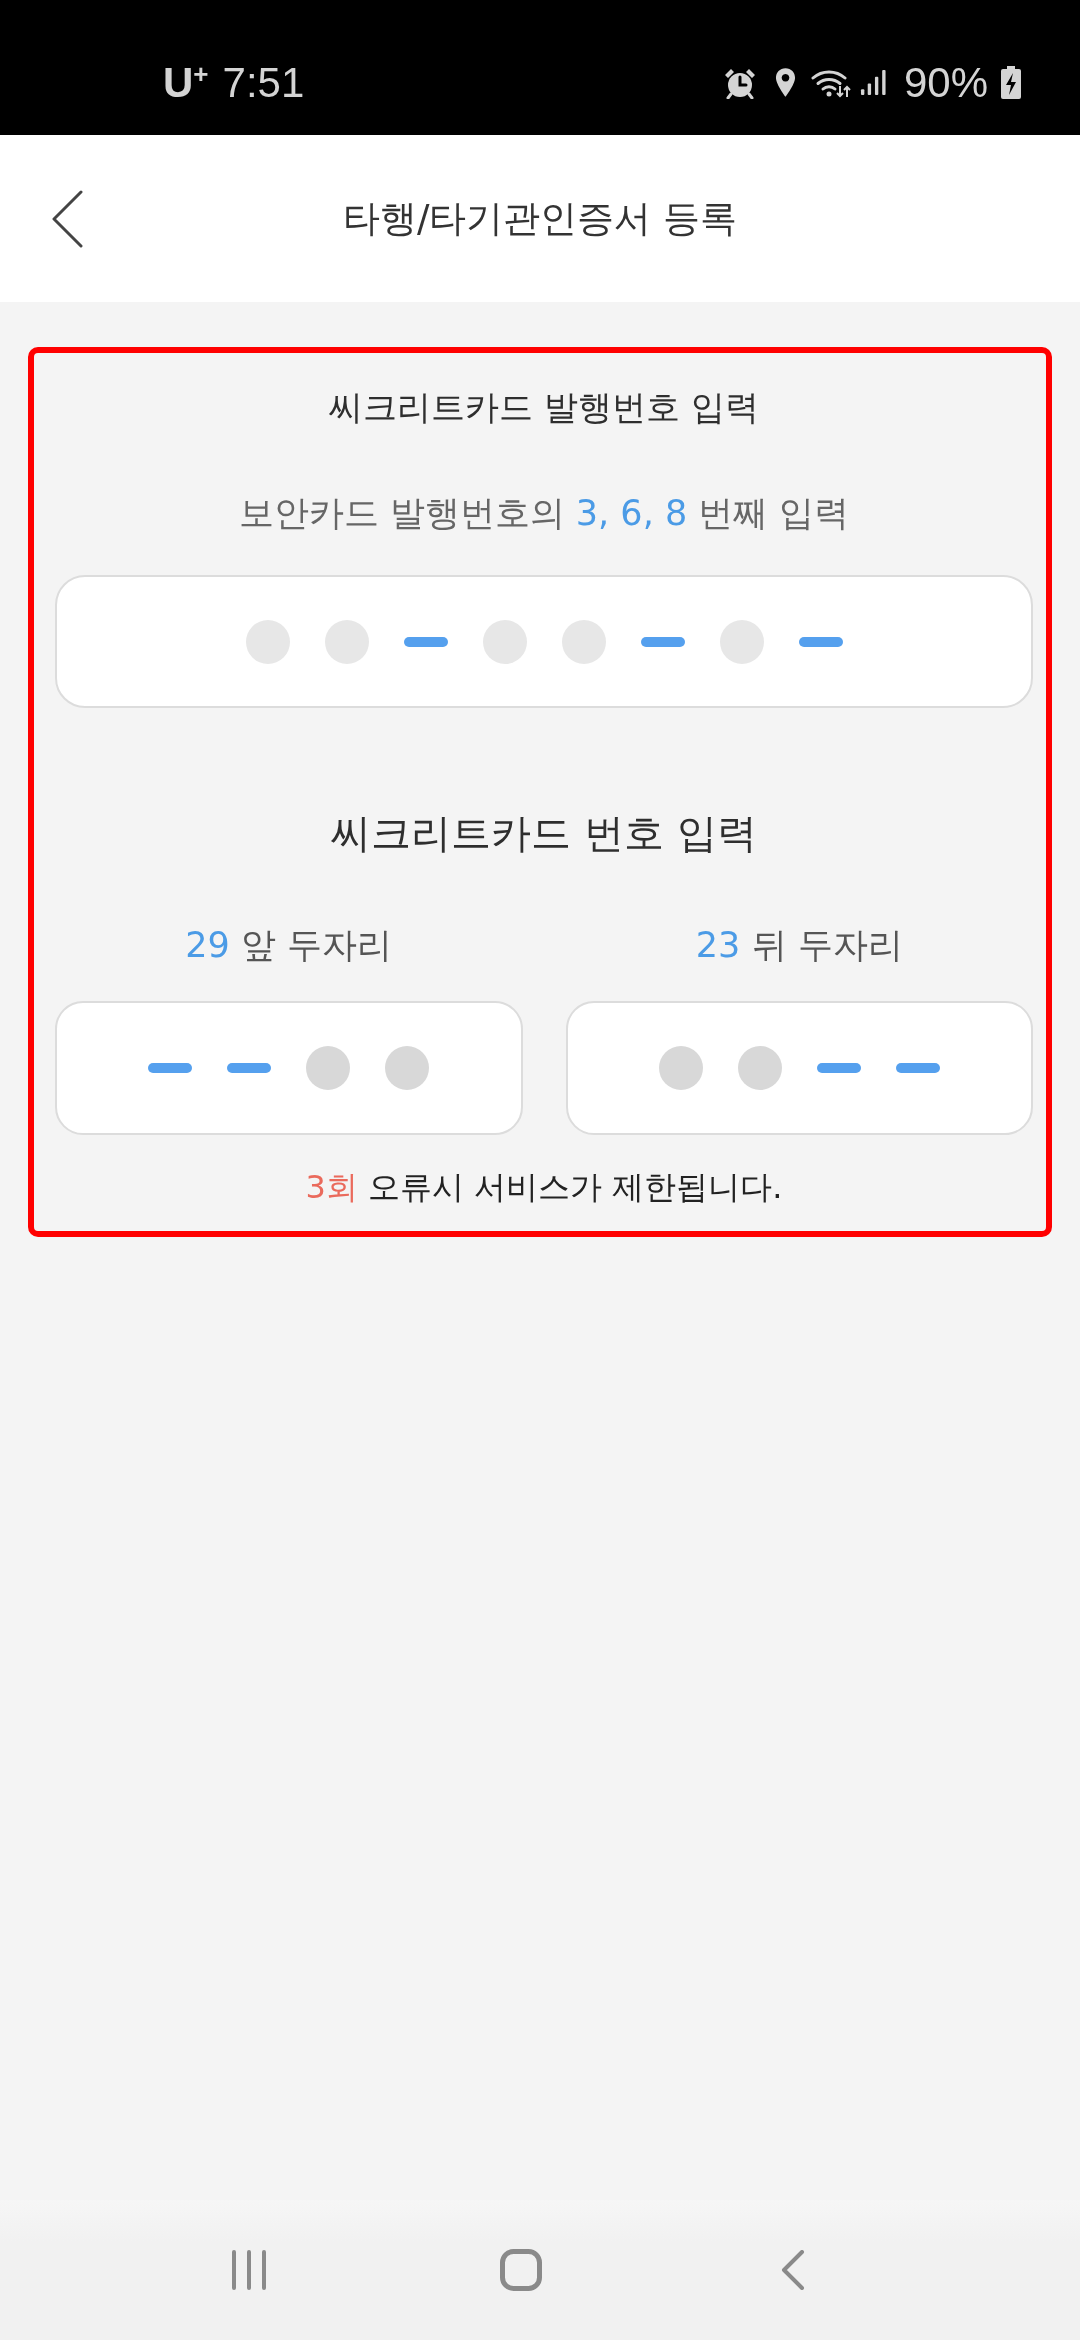 The width and height of the screenshot is (1080, 2340). What do you see at coordinates (544, 513) in the screenshot?
I see `instruction-text: 보안카드 발행번호의 3, 6, 8 번째 입력` at bounding box center [544, 513].